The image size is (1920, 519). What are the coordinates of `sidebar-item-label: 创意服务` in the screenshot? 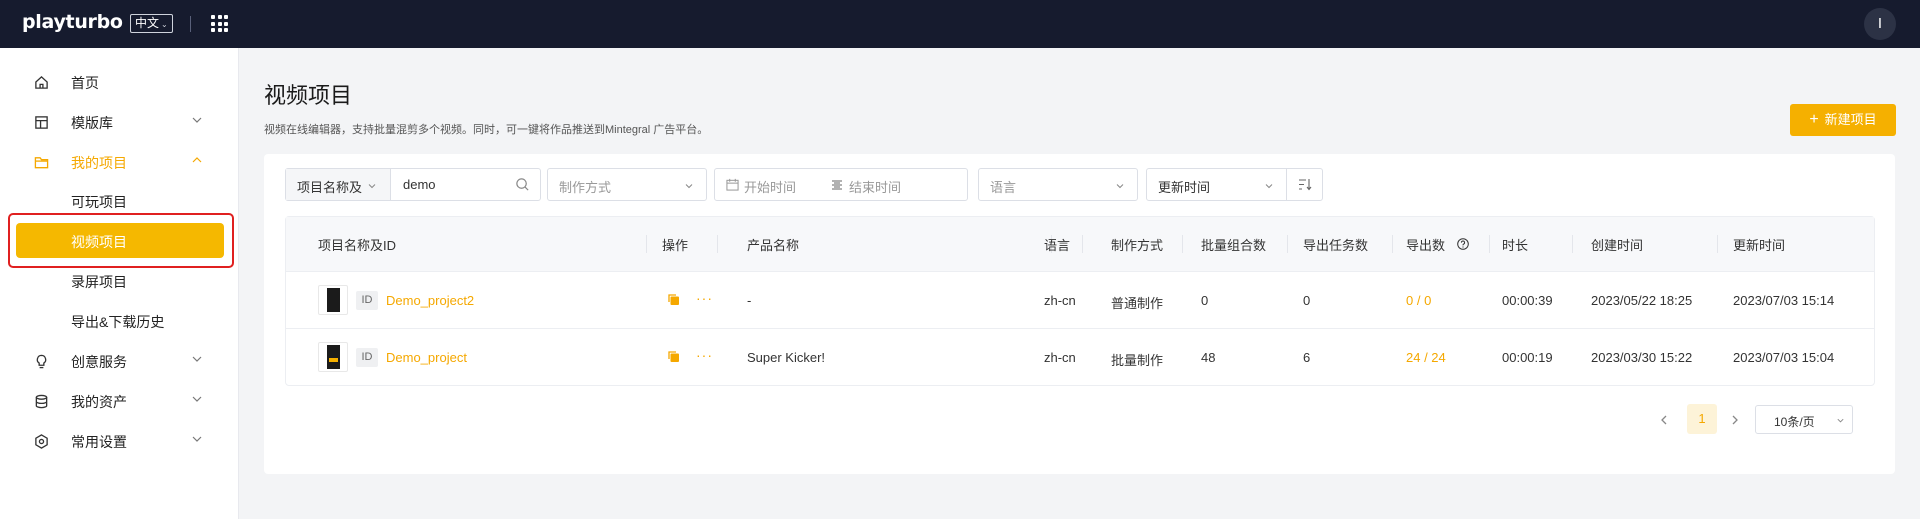 It's located at (99, 362).